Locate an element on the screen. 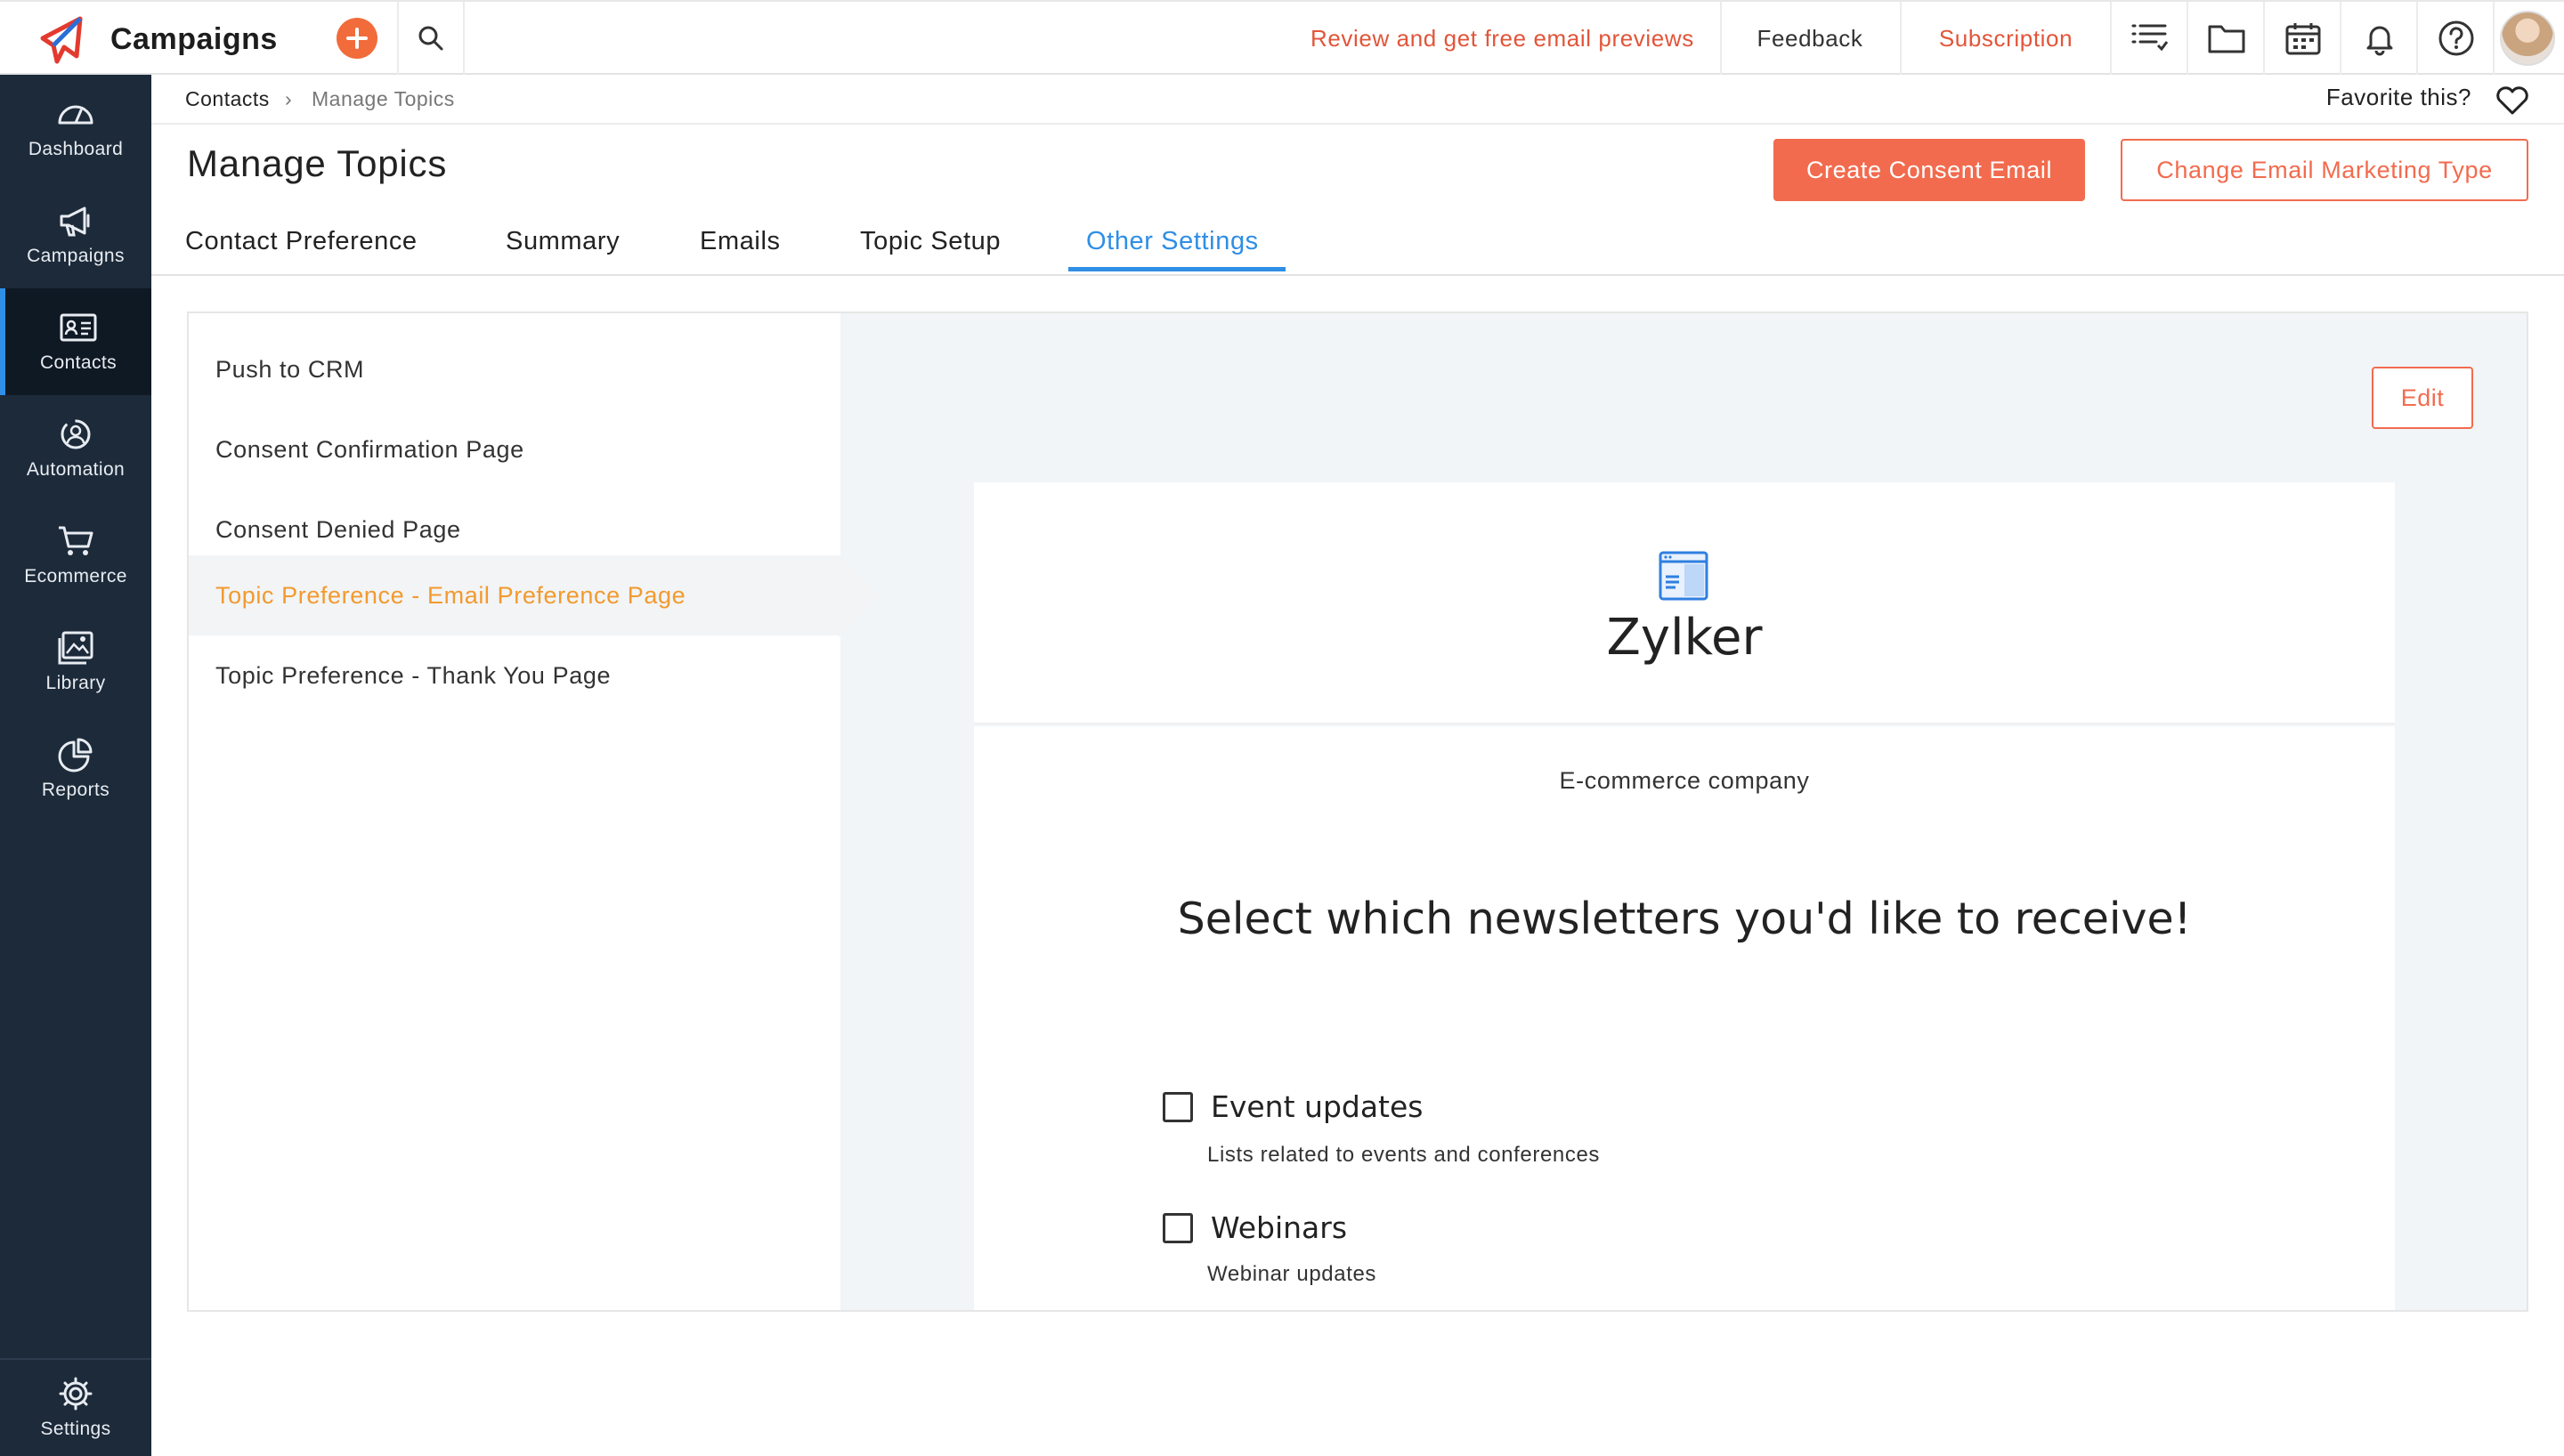 This screenshot has width=2564, height=1456. tab-emails: Emails is located at coordinates (740, 241).